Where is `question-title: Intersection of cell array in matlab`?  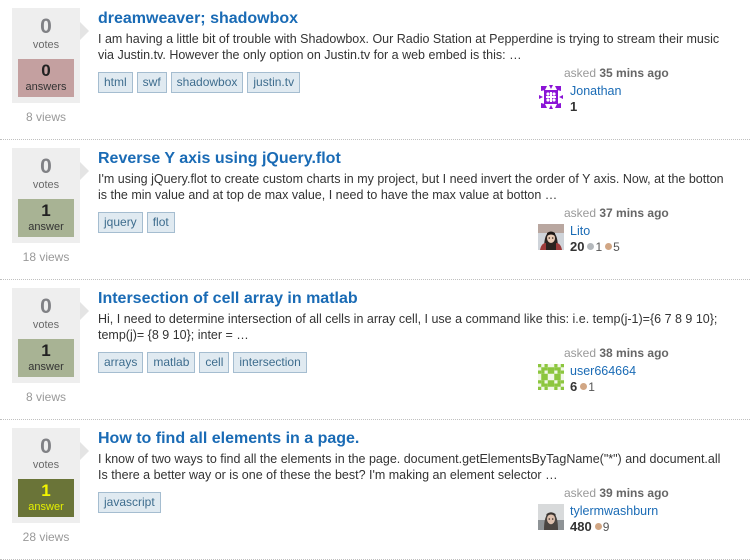 question-title: Intersection of cell array in matlab is located at coordinates (419, 298).